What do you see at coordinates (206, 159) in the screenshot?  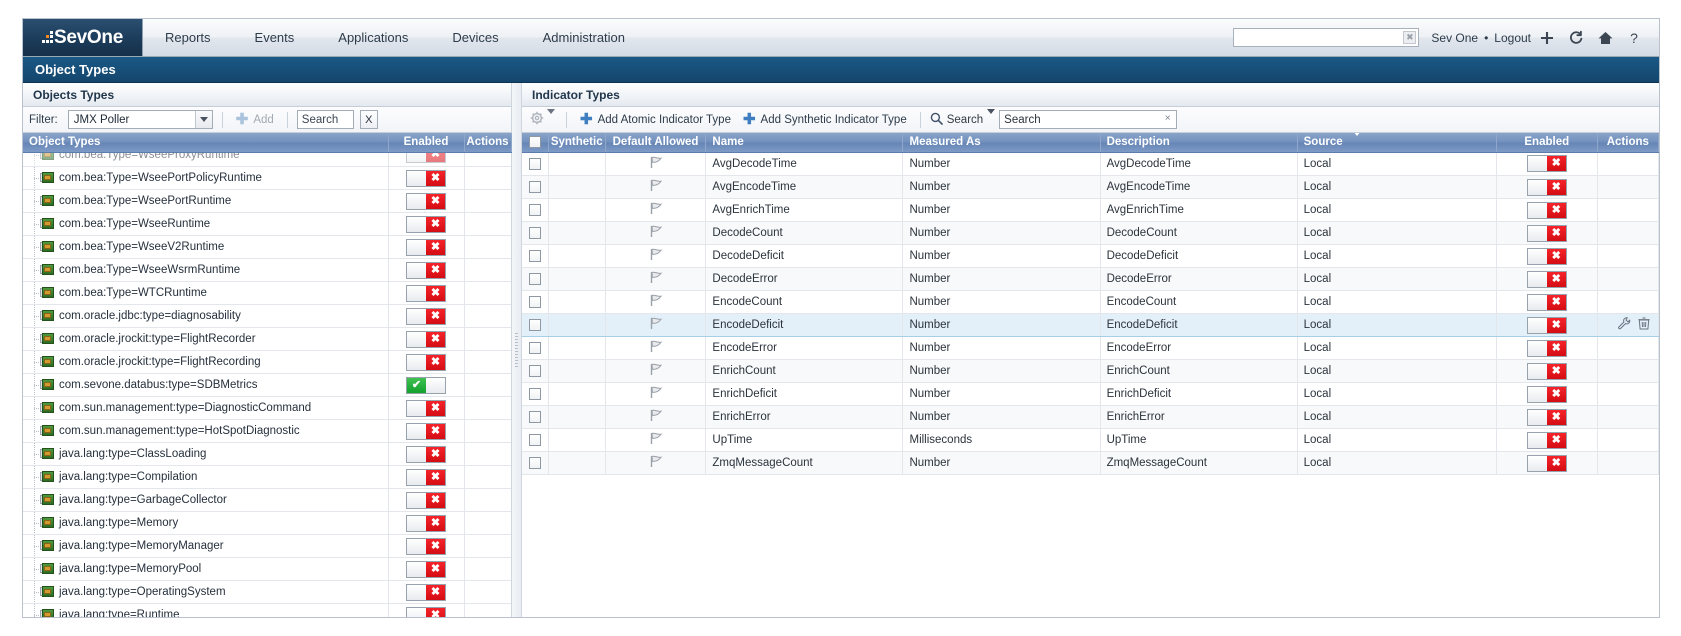 I see `object-type-name-cell: com.bea:Type=WseeProxyRuntime` at bounding box center [206, 159].